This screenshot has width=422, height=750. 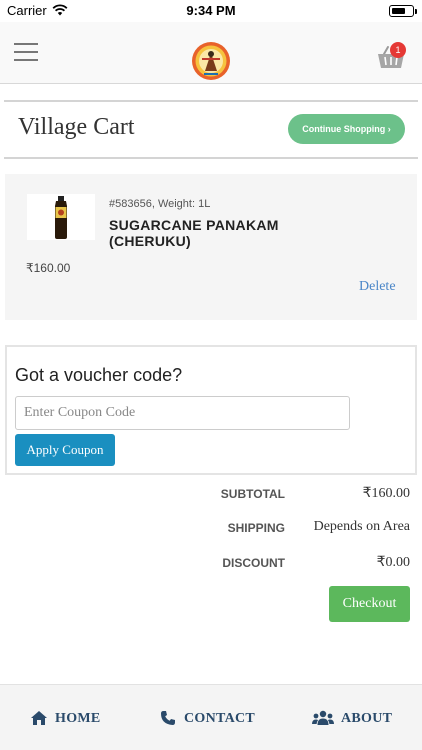 What do you see at coordinates (256, 528) in the screenshot?
I see `shipping-label: SHIPPING` at bounding box center [256, 528].